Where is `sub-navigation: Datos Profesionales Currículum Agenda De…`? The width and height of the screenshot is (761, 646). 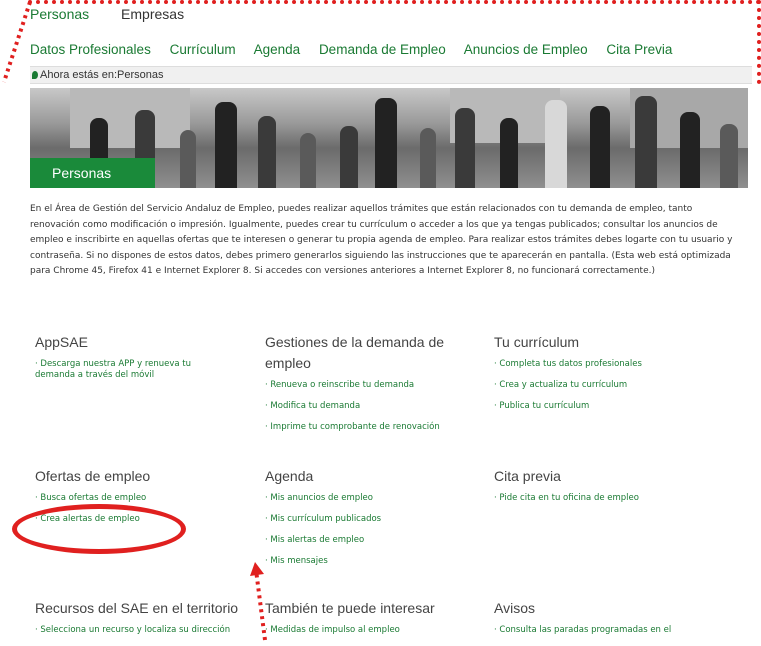
sub-navigation: Datos Profesionales Currículum Agenda De… is located at coordinates (390, 49).